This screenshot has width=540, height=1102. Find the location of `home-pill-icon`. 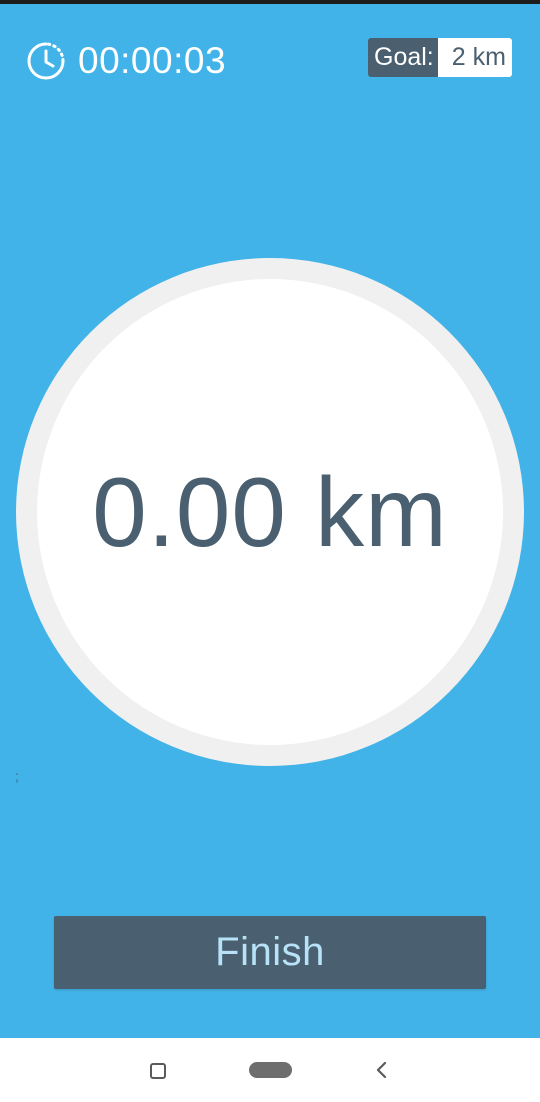

home-pill-icon is located at coordinates (270, 1070).